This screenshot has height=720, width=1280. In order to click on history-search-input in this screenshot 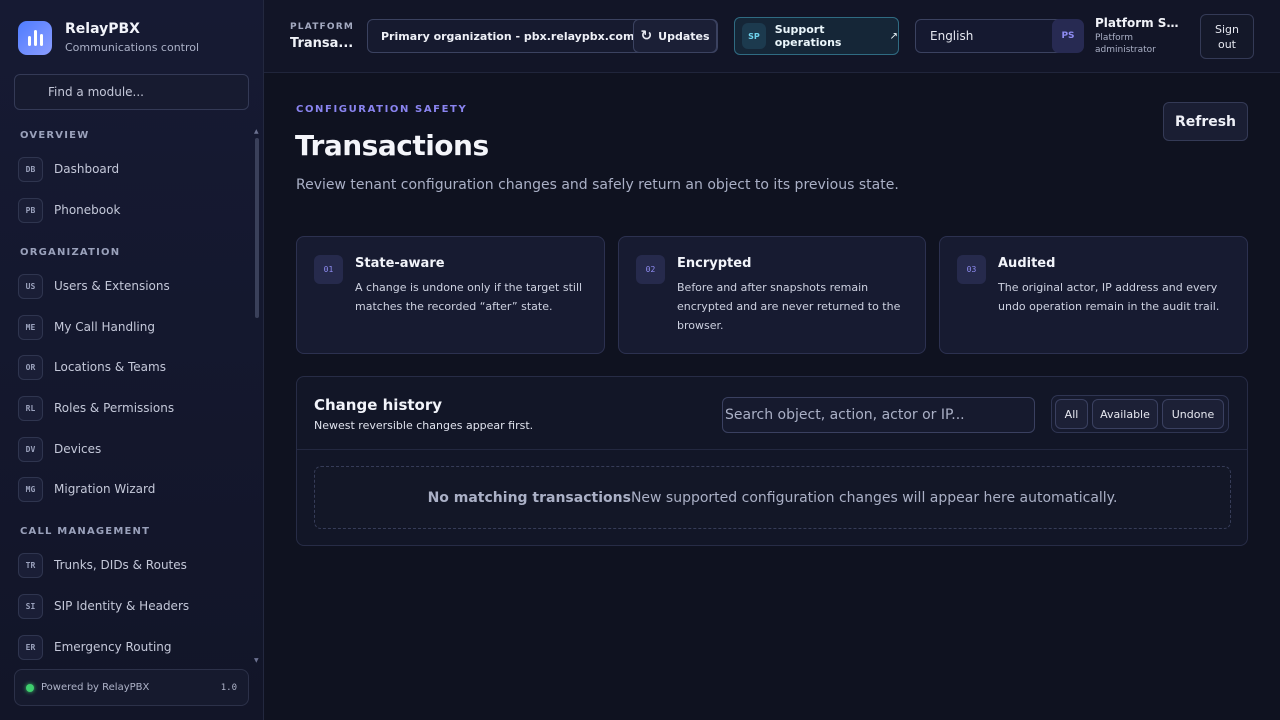, I will do `click(878, 415)`.